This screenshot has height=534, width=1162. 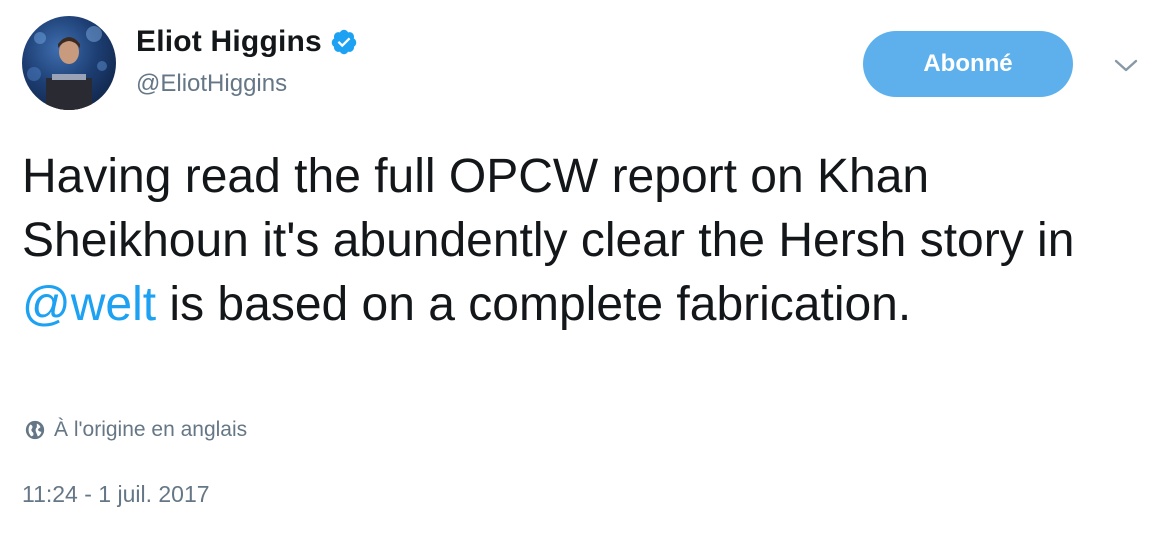 What do you see at coordinates (968, 64) in the screenshot?
I see `following-button: Abonné` at bounding box center [968, 64].